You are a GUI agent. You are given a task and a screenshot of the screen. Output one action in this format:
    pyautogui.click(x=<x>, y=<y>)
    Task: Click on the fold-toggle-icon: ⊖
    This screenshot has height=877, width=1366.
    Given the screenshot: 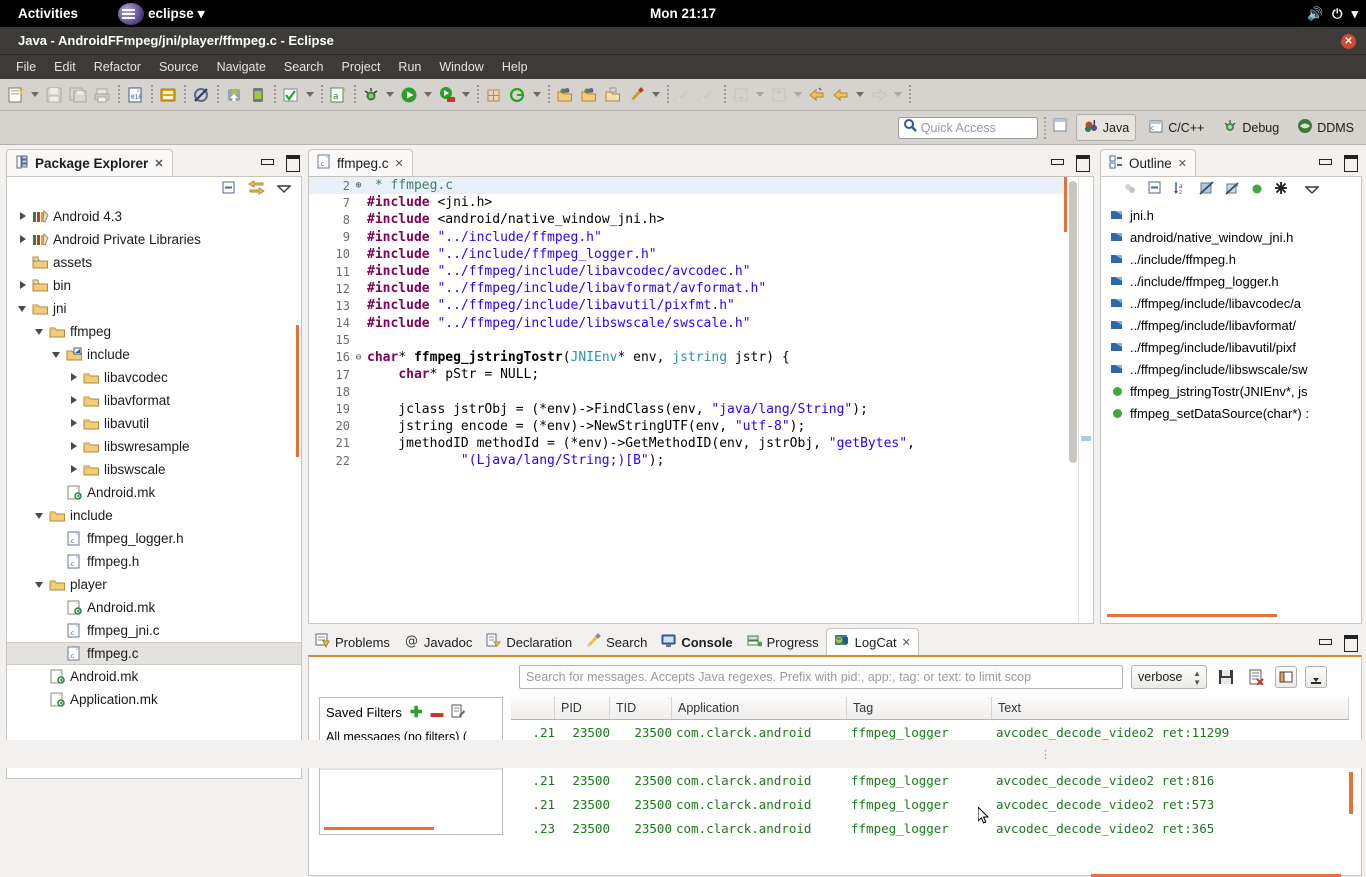 What is the action you would take?
    pyautogui.click(x=358, y=357)
    